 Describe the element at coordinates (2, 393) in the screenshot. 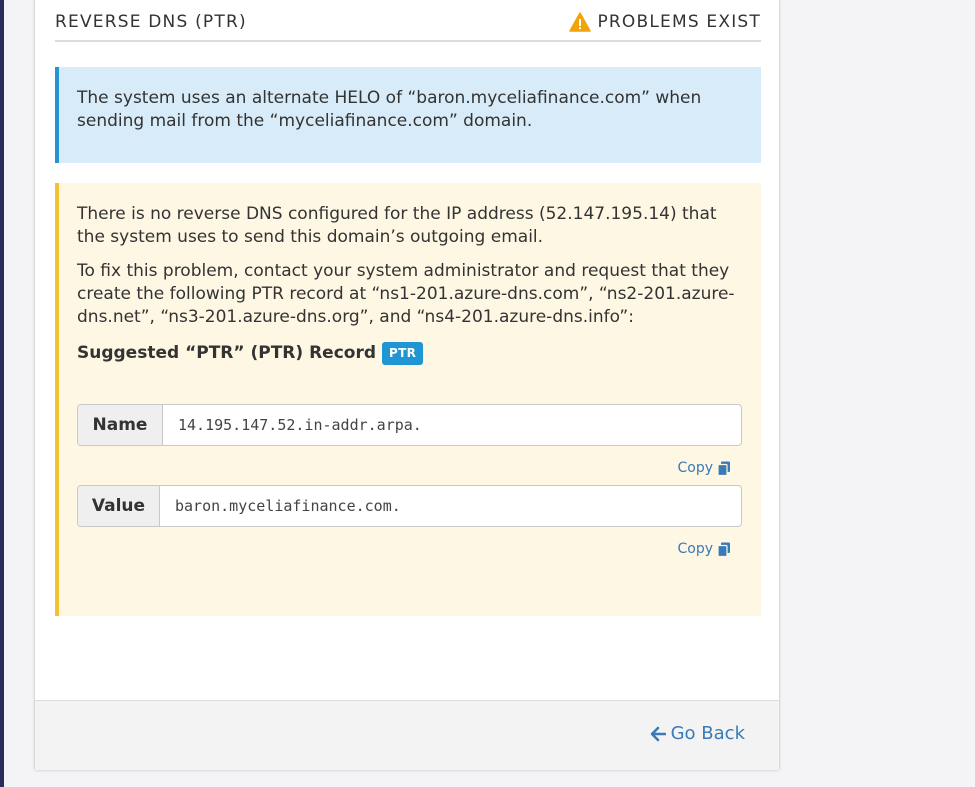

I see `sidebar-edge` at that location.